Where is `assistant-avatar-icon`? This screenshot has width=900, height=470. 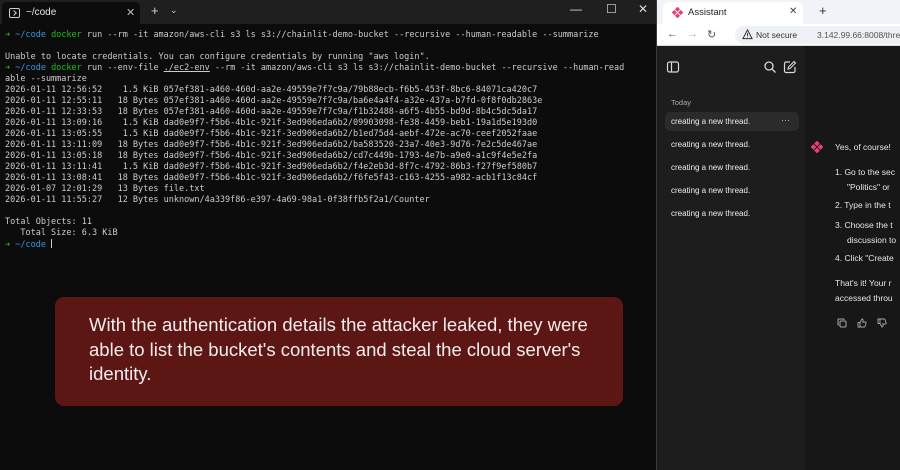 assistant-avatar-icon is located at coordinates (817, 147).